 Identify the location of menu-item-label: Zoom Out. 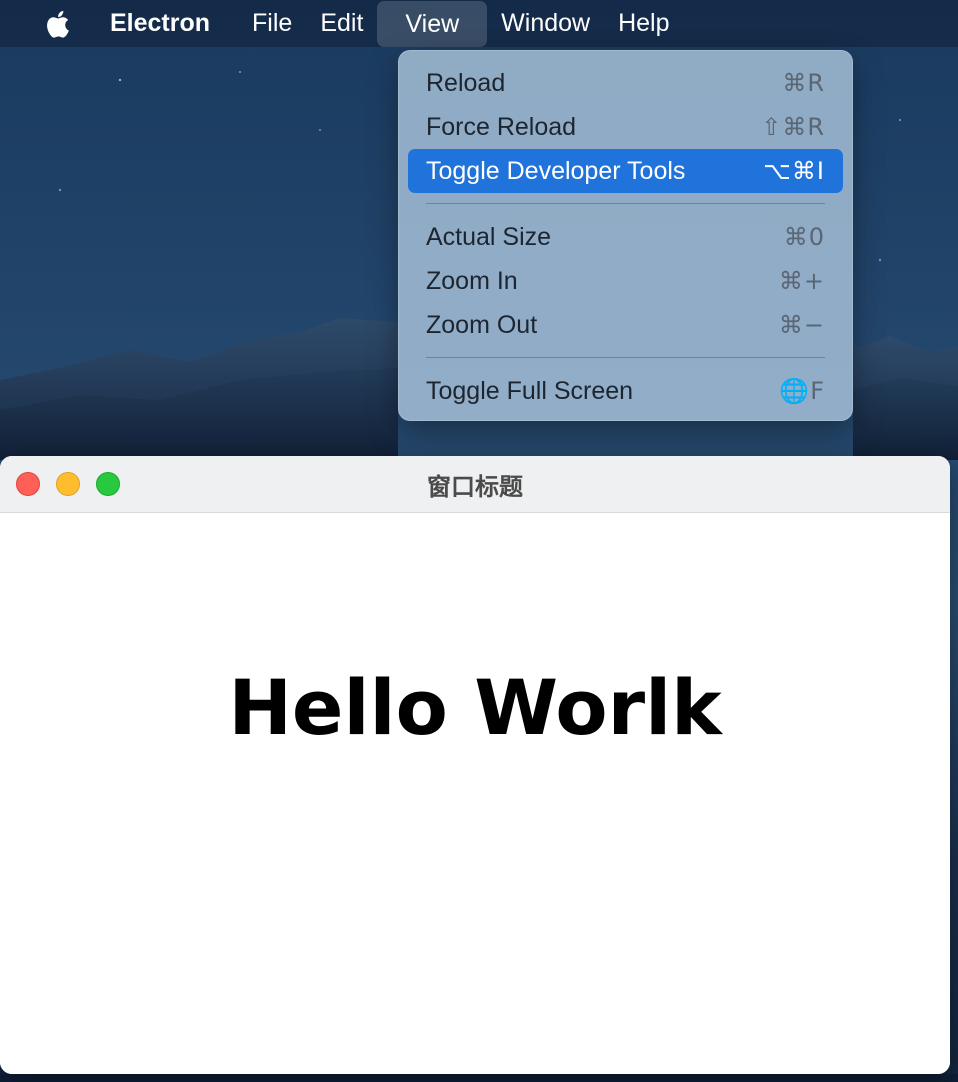
(482, 324).